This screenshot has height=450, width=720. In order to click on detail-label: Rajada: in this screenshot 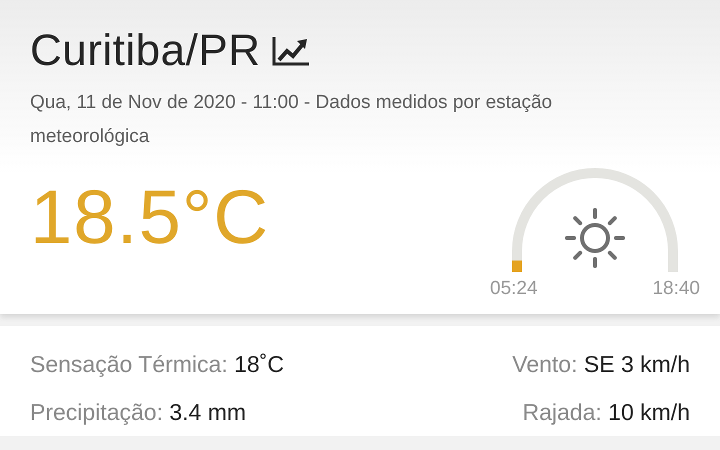, I will do `click(562, 412)`.